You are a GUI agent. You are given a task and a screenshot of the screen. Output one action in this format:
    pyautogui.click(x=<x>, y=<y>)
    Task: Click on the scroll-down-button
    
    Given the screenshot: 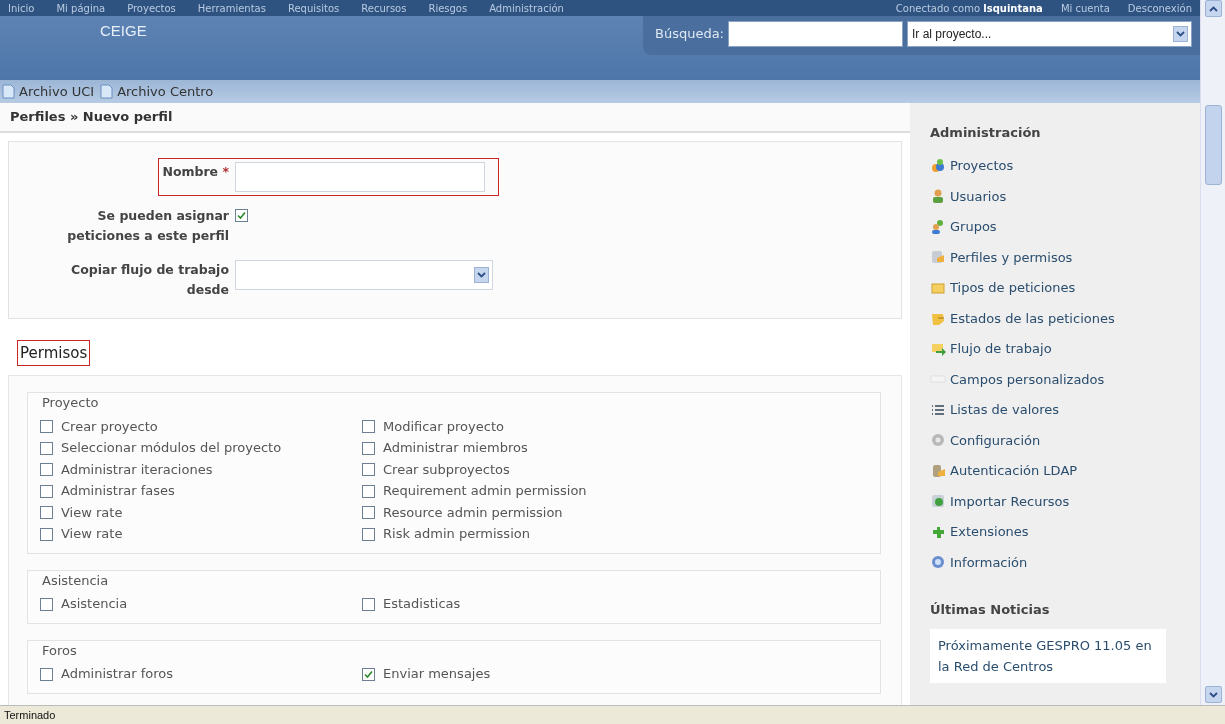 What is the action you would take?
    pyautogui.click(x=1213, y=694)
    